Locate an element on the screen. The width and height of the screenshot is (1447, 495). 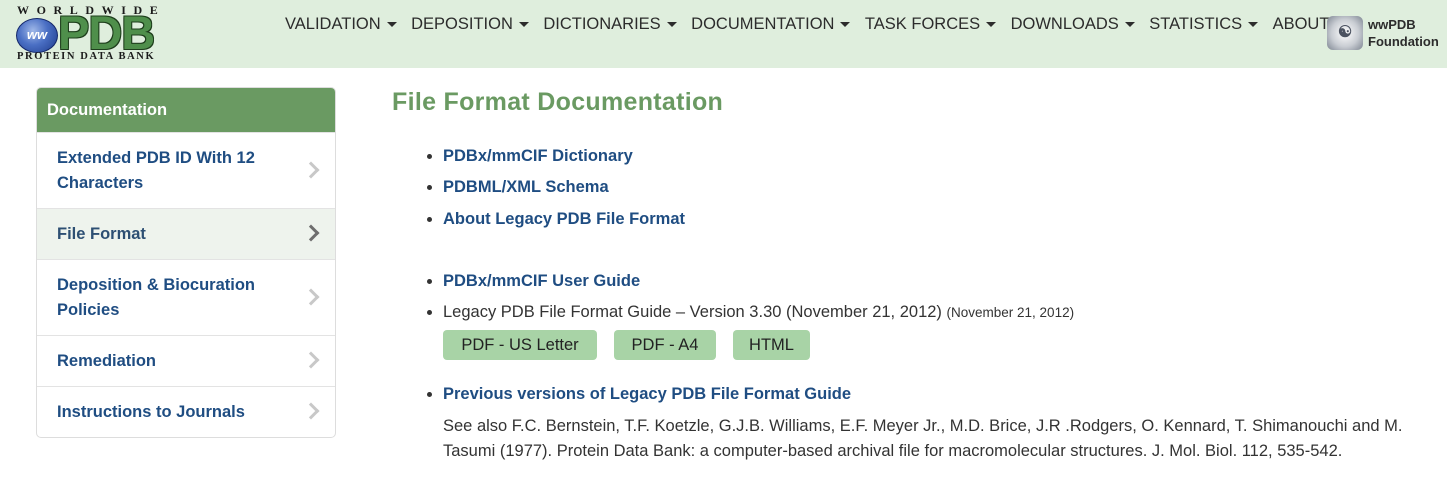
pdf-us-letter-button: PDF - US Letter is located at coordinates (520, 345).